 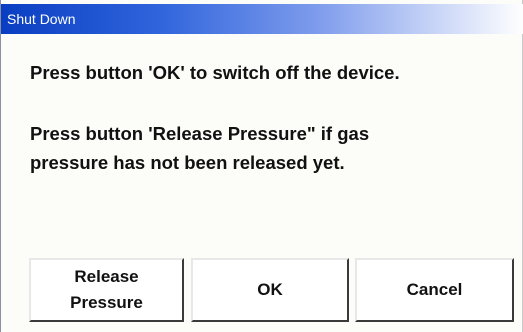 I want to click on cancel-button: Cancel, so click(x=434, y=290).